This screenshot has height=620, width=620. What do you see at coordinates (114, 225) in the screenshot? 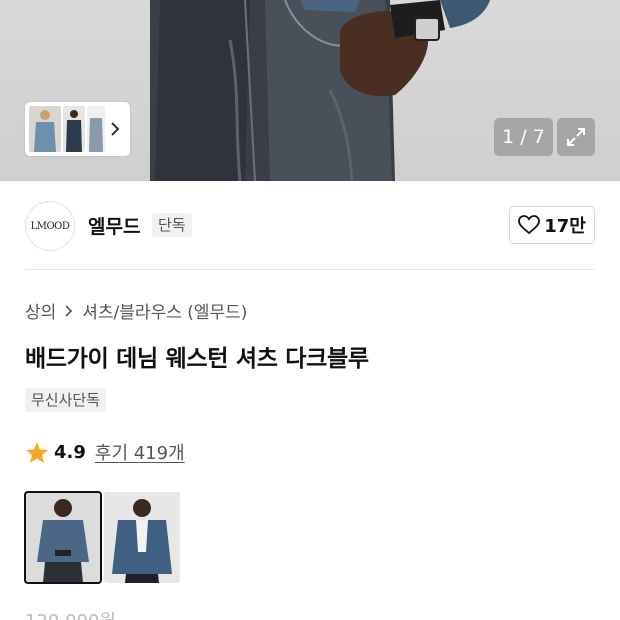
I see `brand-name: 엘무드` at bounding box center [114, 225].